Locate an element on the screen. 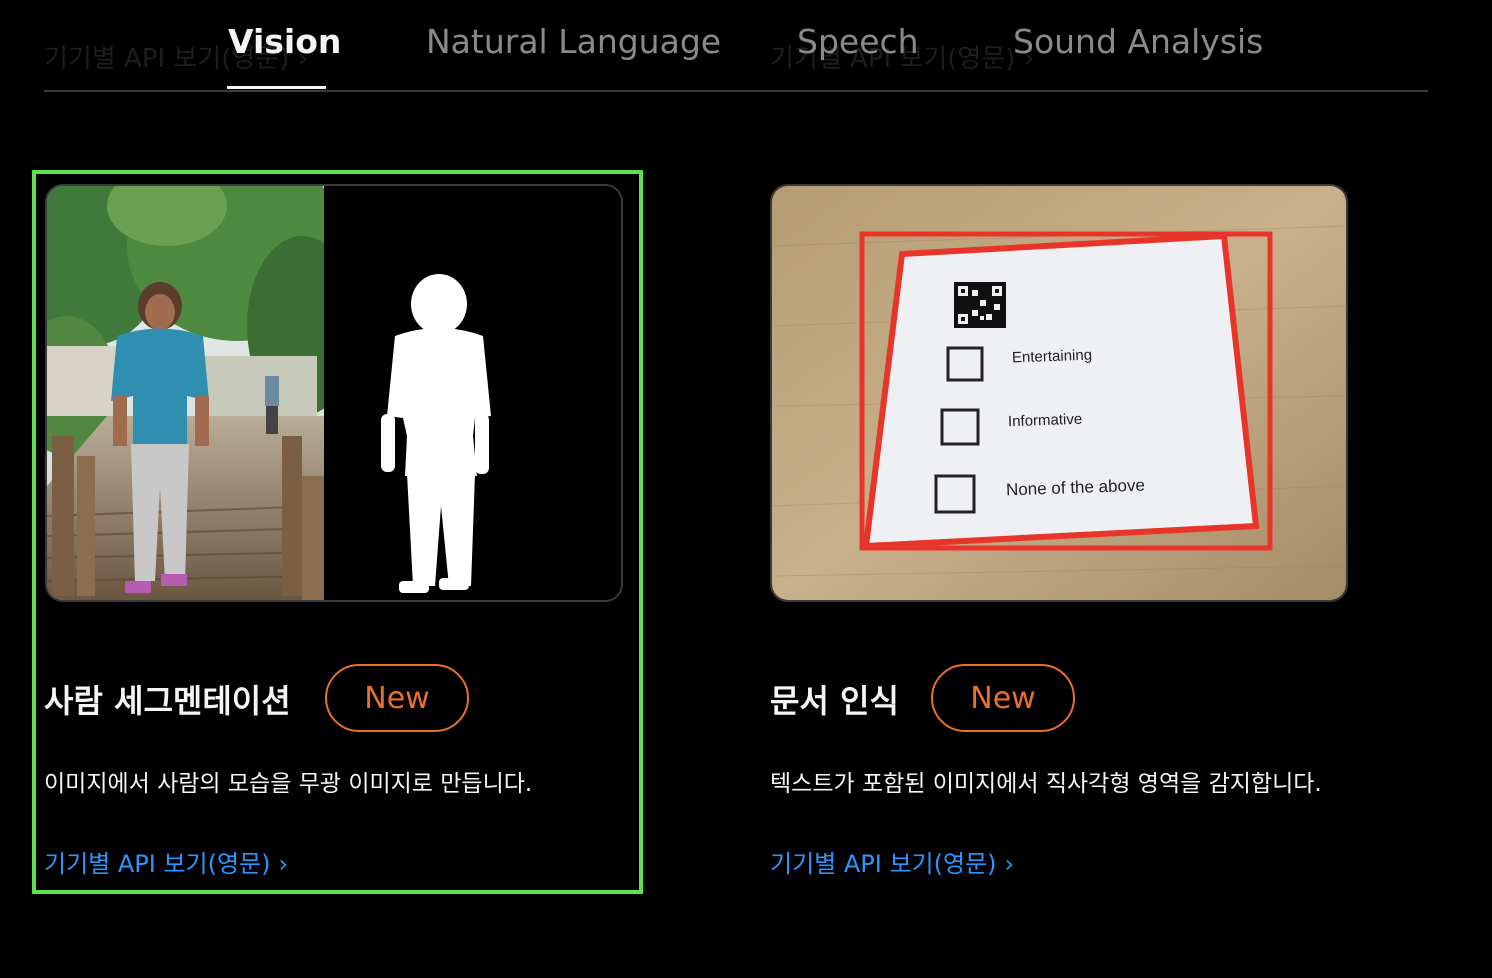 The height and width of the screenshot is (978, 1492). tab-sound-analysis: Sound Analysis is located at coordinates (1138, 42).